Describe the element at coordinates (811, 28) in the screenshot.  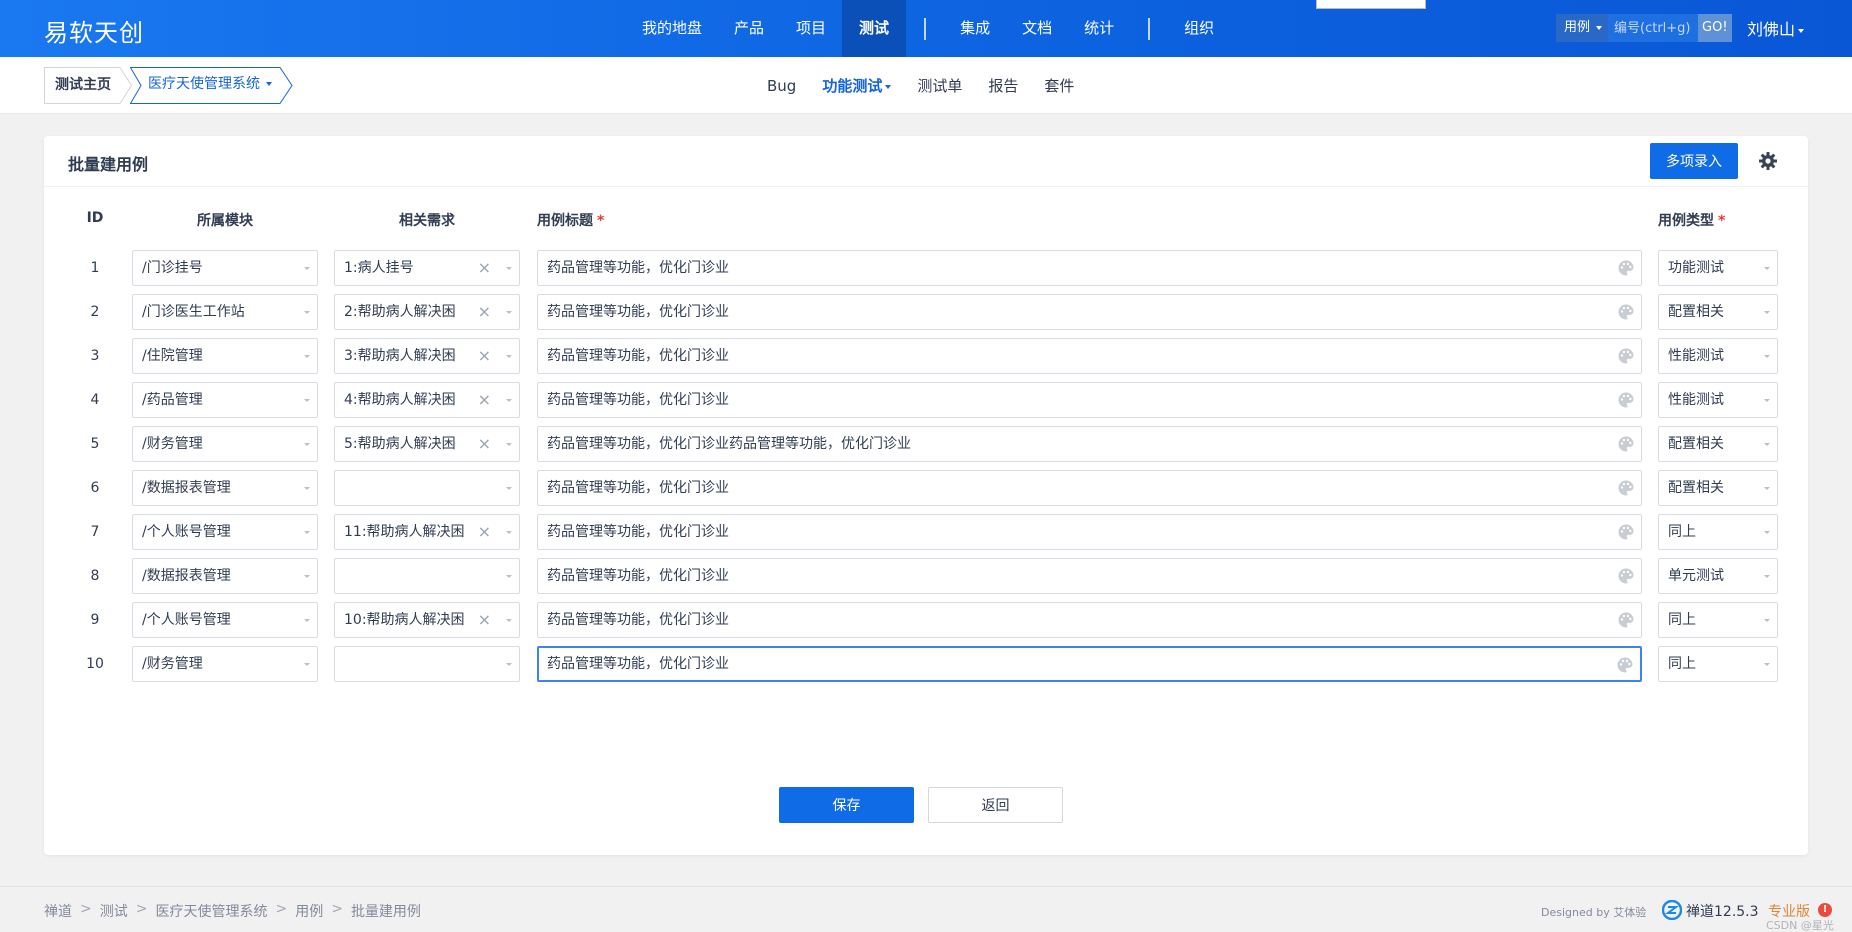
I see `nav-project: 项目` at that location.